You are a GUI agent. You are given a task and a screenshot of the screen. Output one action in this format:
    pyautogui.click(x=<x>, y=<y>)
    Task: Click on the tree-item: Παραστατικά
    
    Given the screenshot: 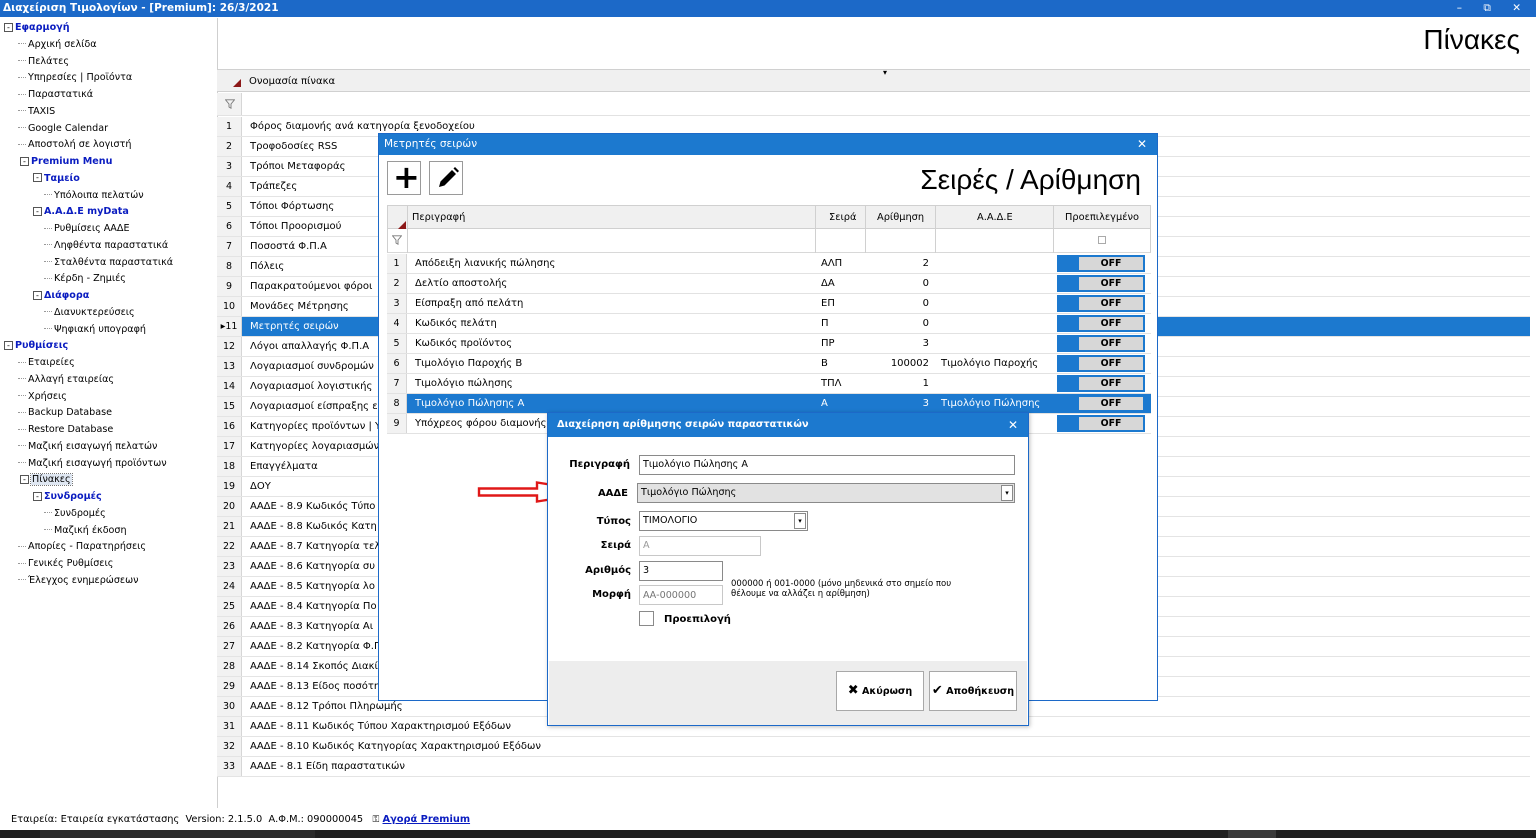 What is the action you would take?
    pyautogui.click(x=55, y=95)
    